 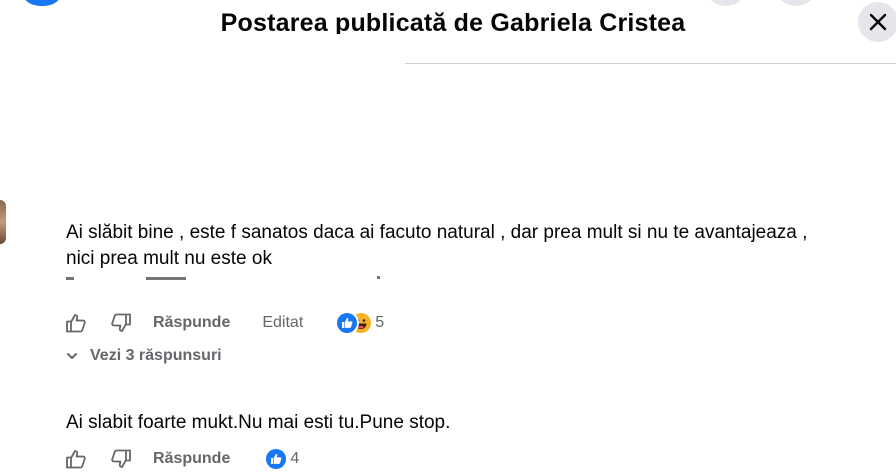 What do you see at coordinates (3, 222) in the screenshot?
I see `avatar` at bounding box center [3, 222].